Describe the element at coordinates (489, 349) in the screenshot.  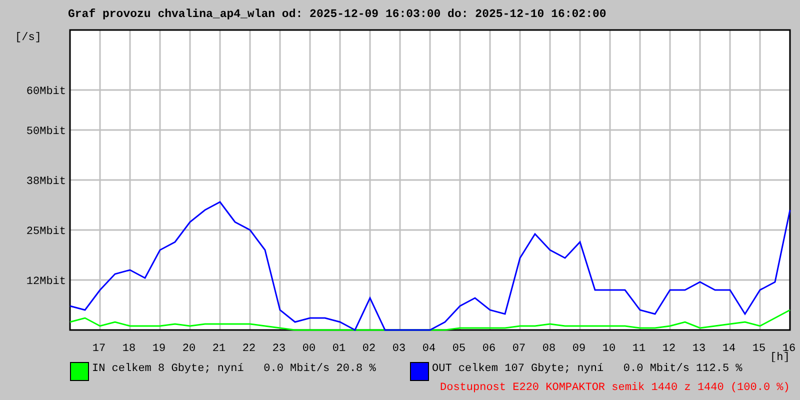
I see `x-tick-label: 06` at that location.